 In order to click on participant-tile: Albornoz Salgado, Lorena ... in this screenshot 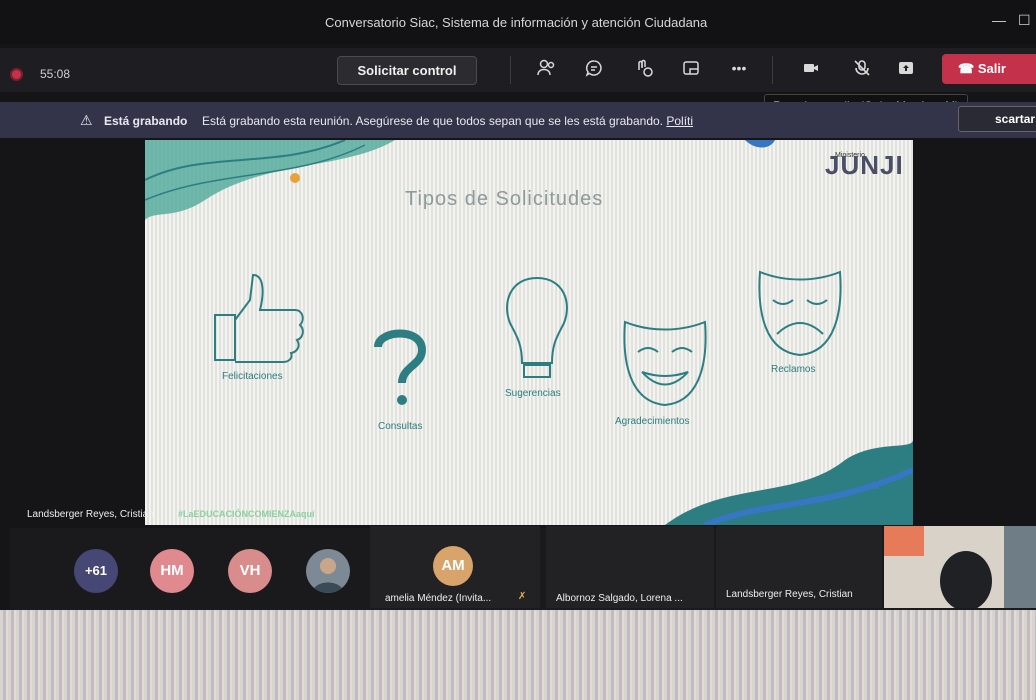, I will do `click(630, 567)`.